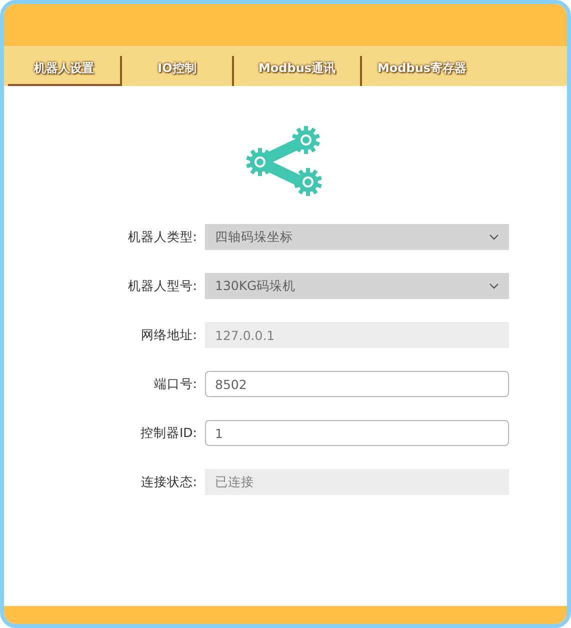 The height and width of the screenshot is (628, 571). I want to click on field-label: 网络地址:, so click(168, 335).